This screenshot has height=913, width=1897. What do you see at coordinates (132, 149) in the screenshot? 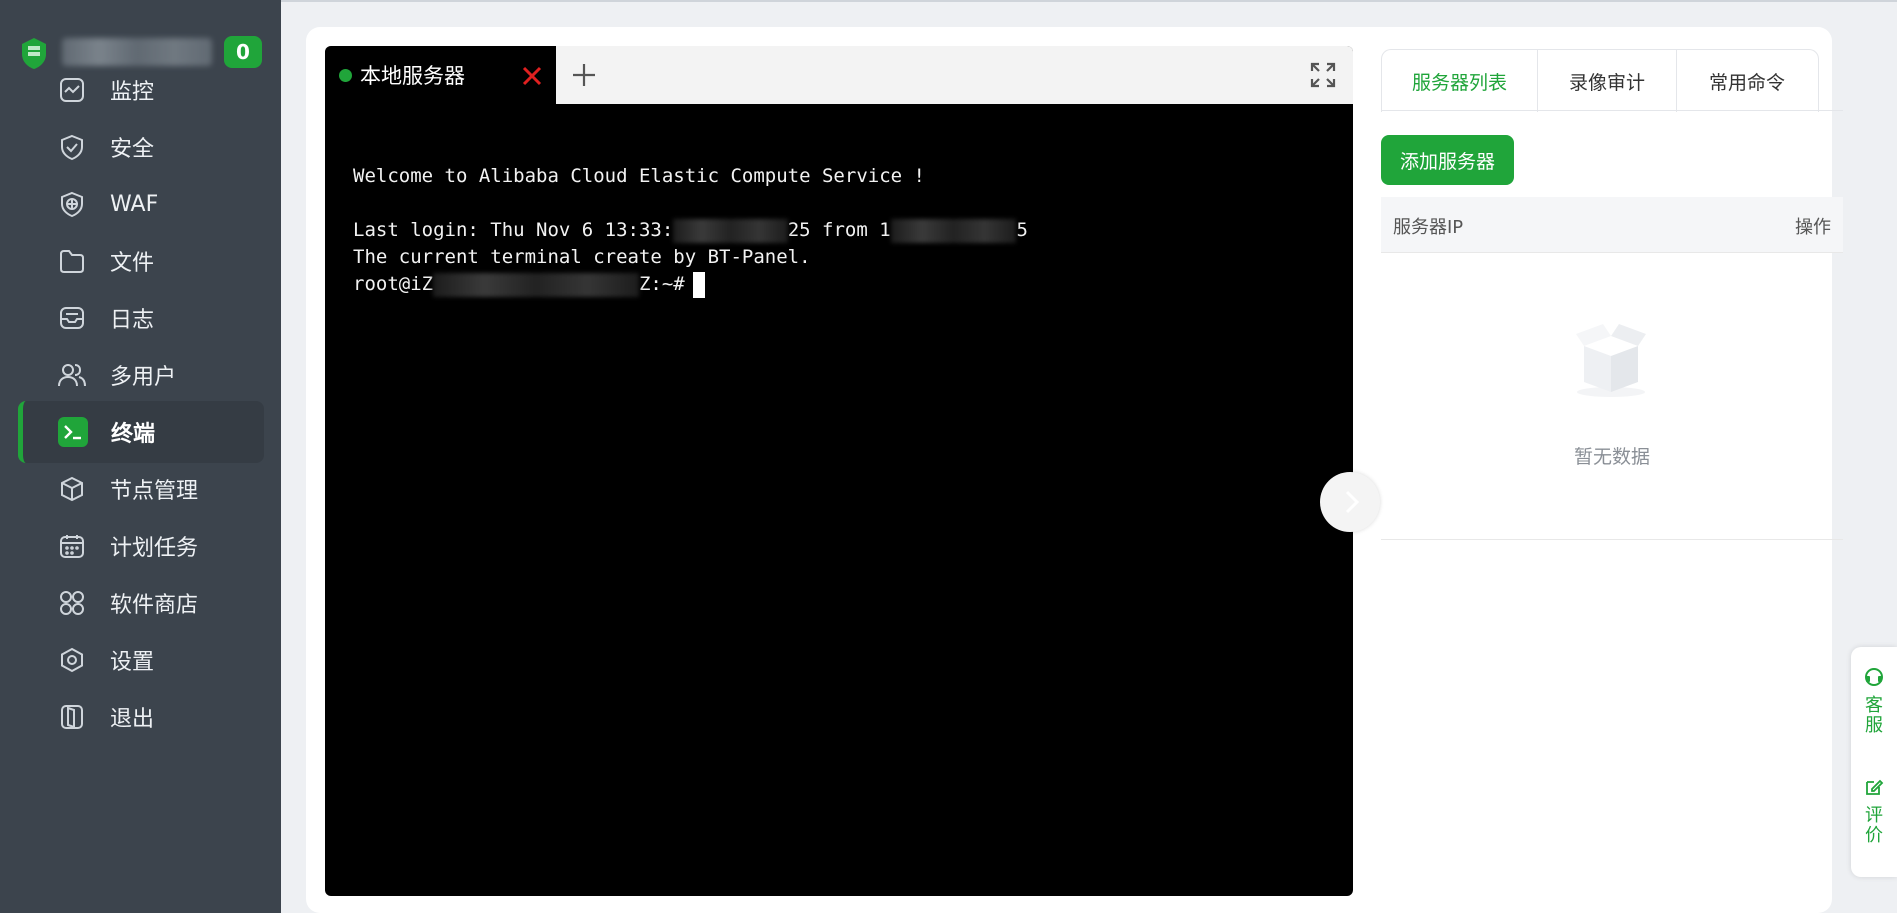
I see `sidebar-item-label: 安全` at bounding box center [132, 149].